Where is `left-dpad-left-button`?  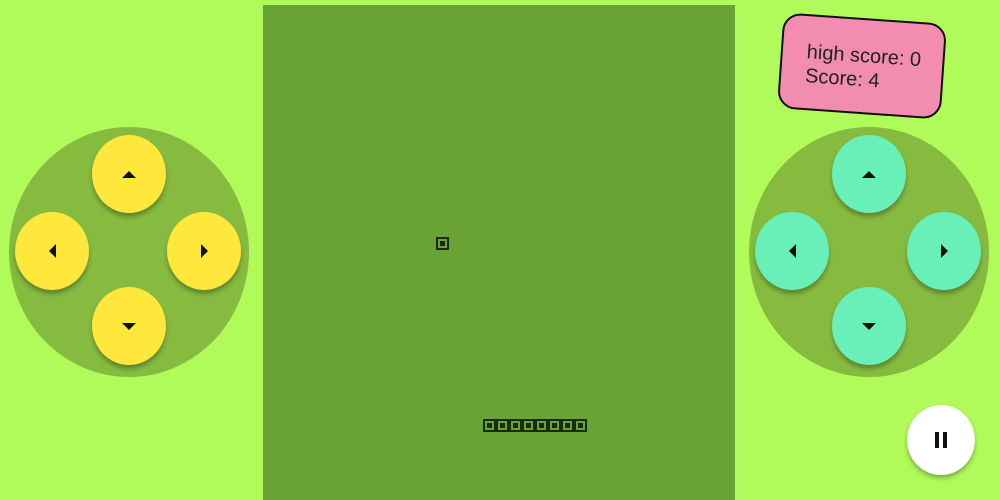
left-dpad-left-button is located at coordinates (52, 251).